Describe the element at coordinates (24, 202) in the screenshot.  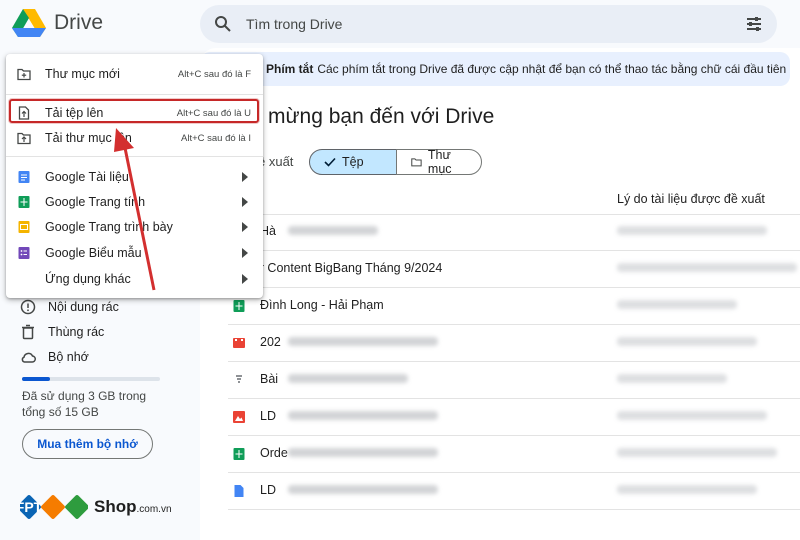
I see `google-sheets-icon` at that location.